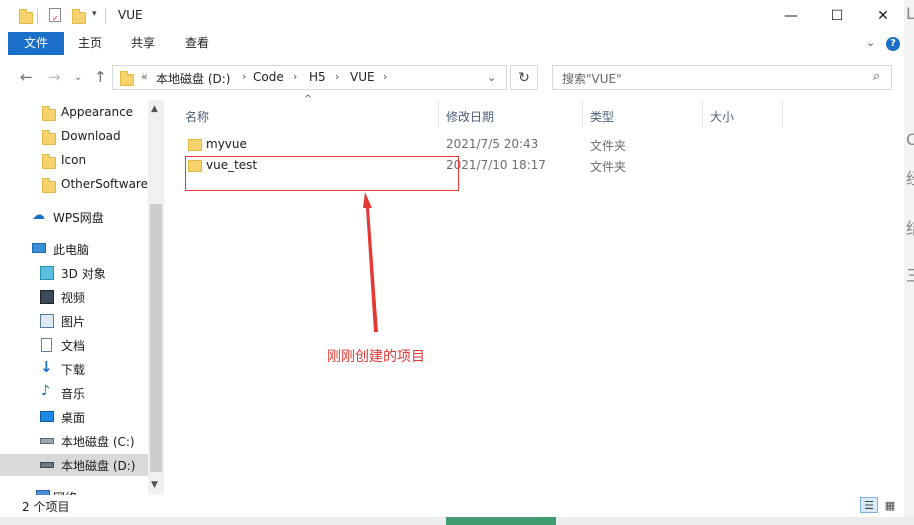  Describe the element at coordinates (74, 273) in the screenshot. I see `sidebar-item-3d-objects: 3D 对象` at that location.